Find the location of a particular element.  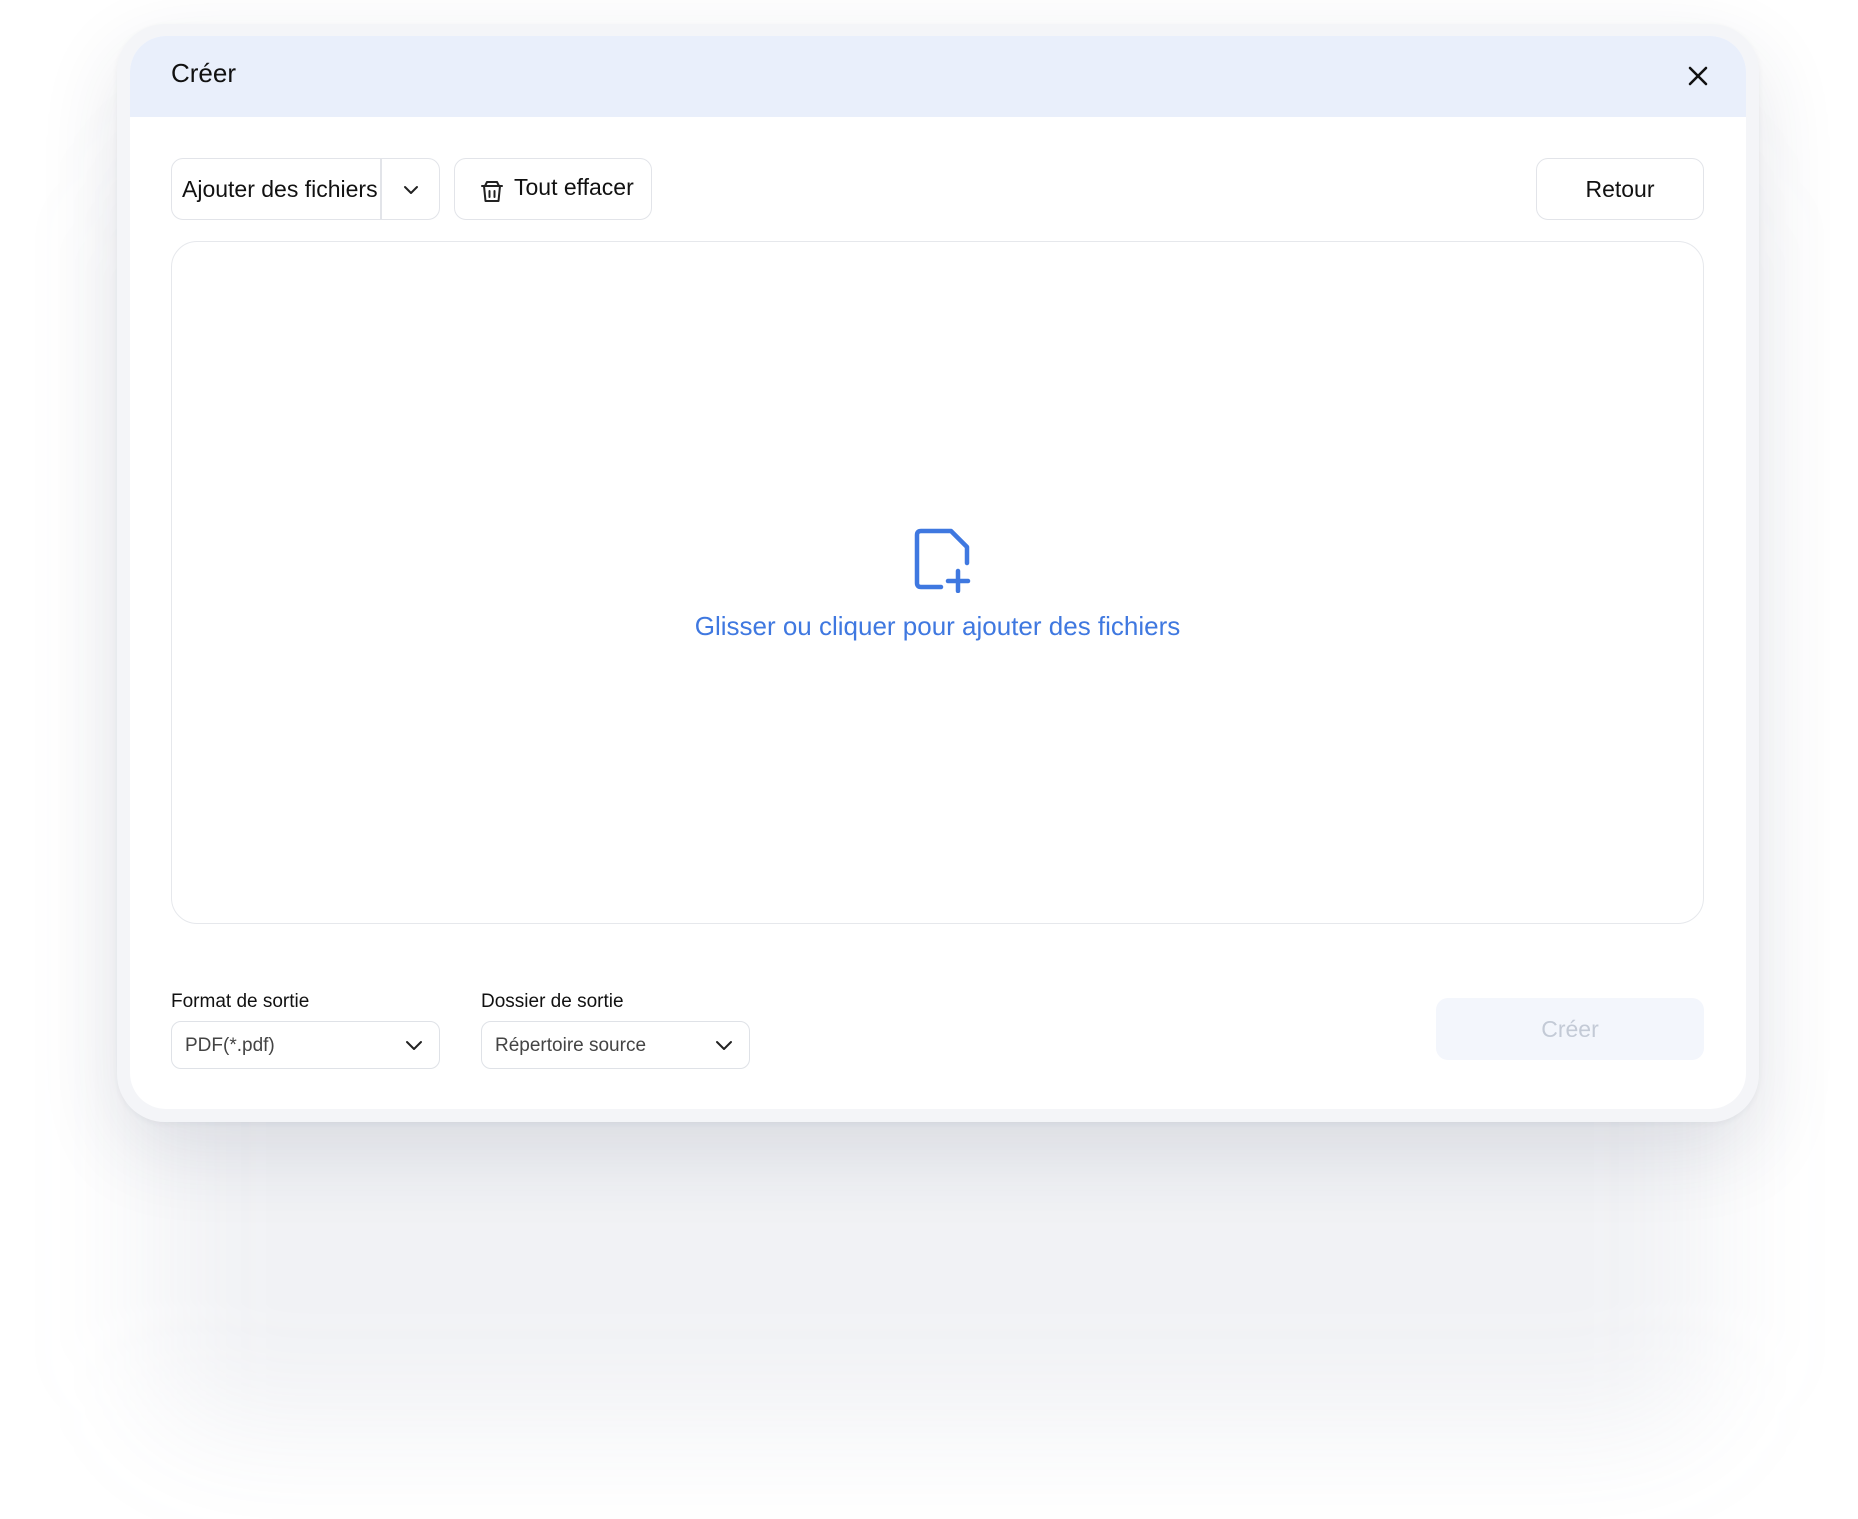

add-files-button: Ajouter des fichiers is located at coordinates (305, 189).